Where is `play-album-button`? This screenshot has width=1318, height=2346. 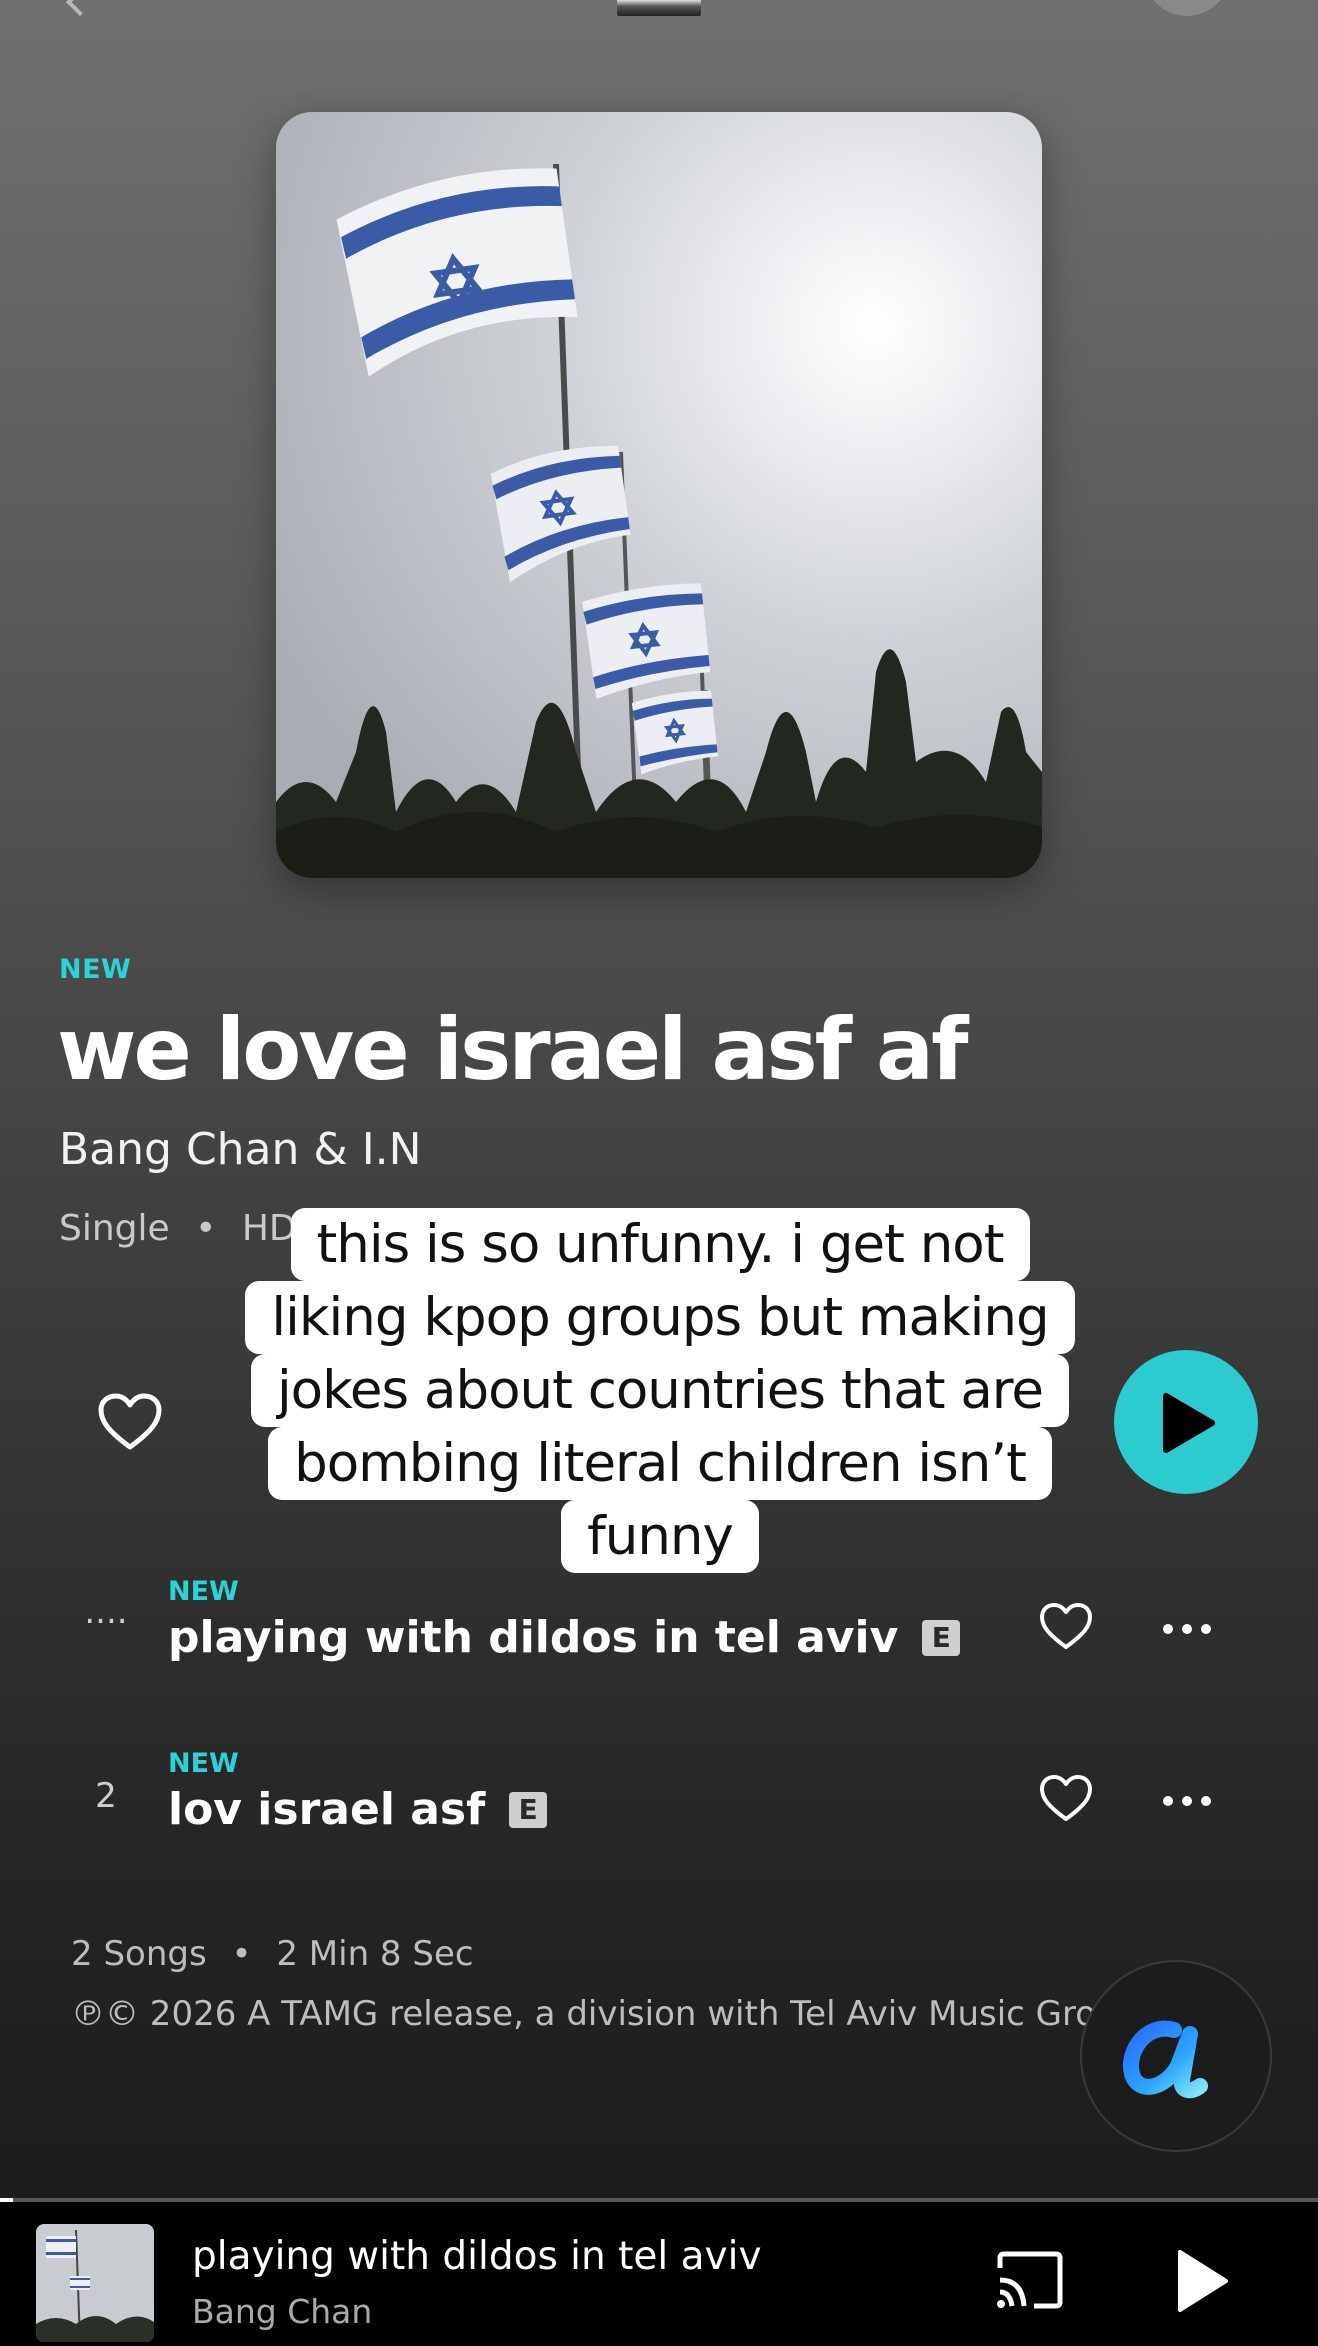
play-album-button is located at coordinates (1186, 1422).